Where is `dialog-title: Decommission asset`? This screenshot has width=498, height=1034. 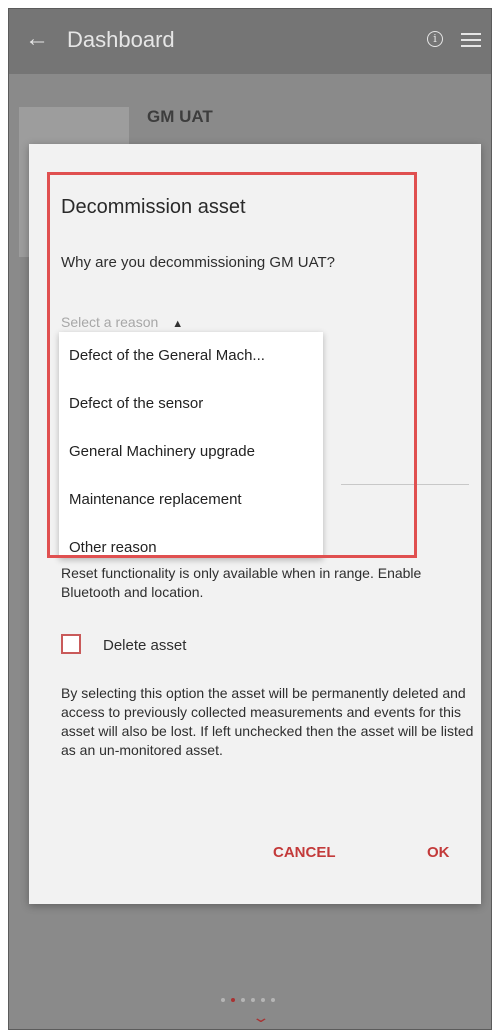 dialog-title: Decommission asset is located at coordinates (153, 207).